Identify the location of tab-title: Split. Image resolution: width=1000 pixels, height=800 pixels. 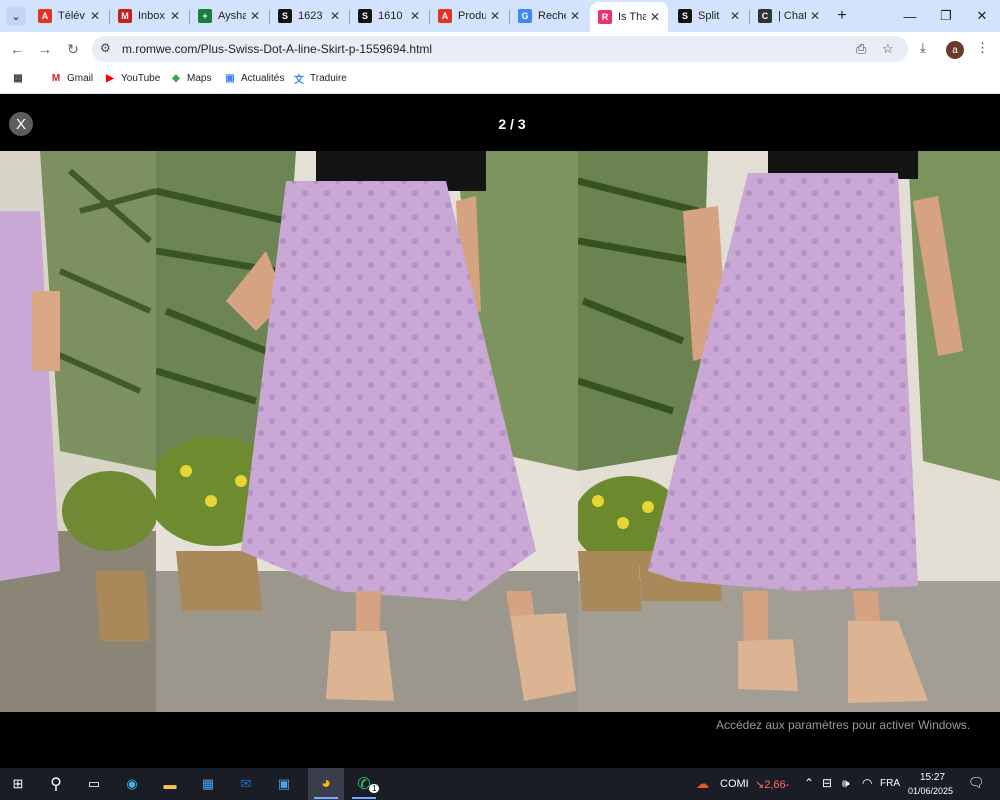
(709, 16).